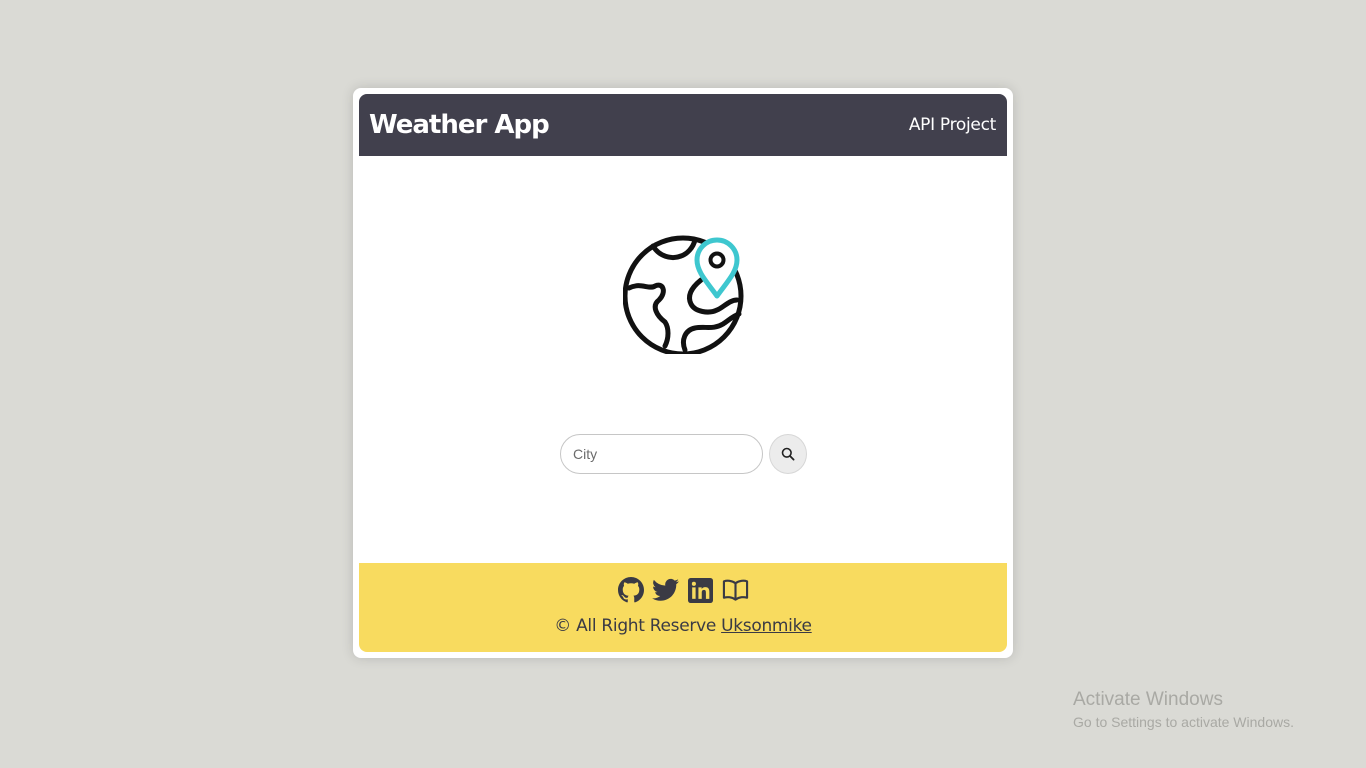 Image resolution: width=1366 pixels, height=768 pixels. I want to click on twitter-icon, so click(665, 590).